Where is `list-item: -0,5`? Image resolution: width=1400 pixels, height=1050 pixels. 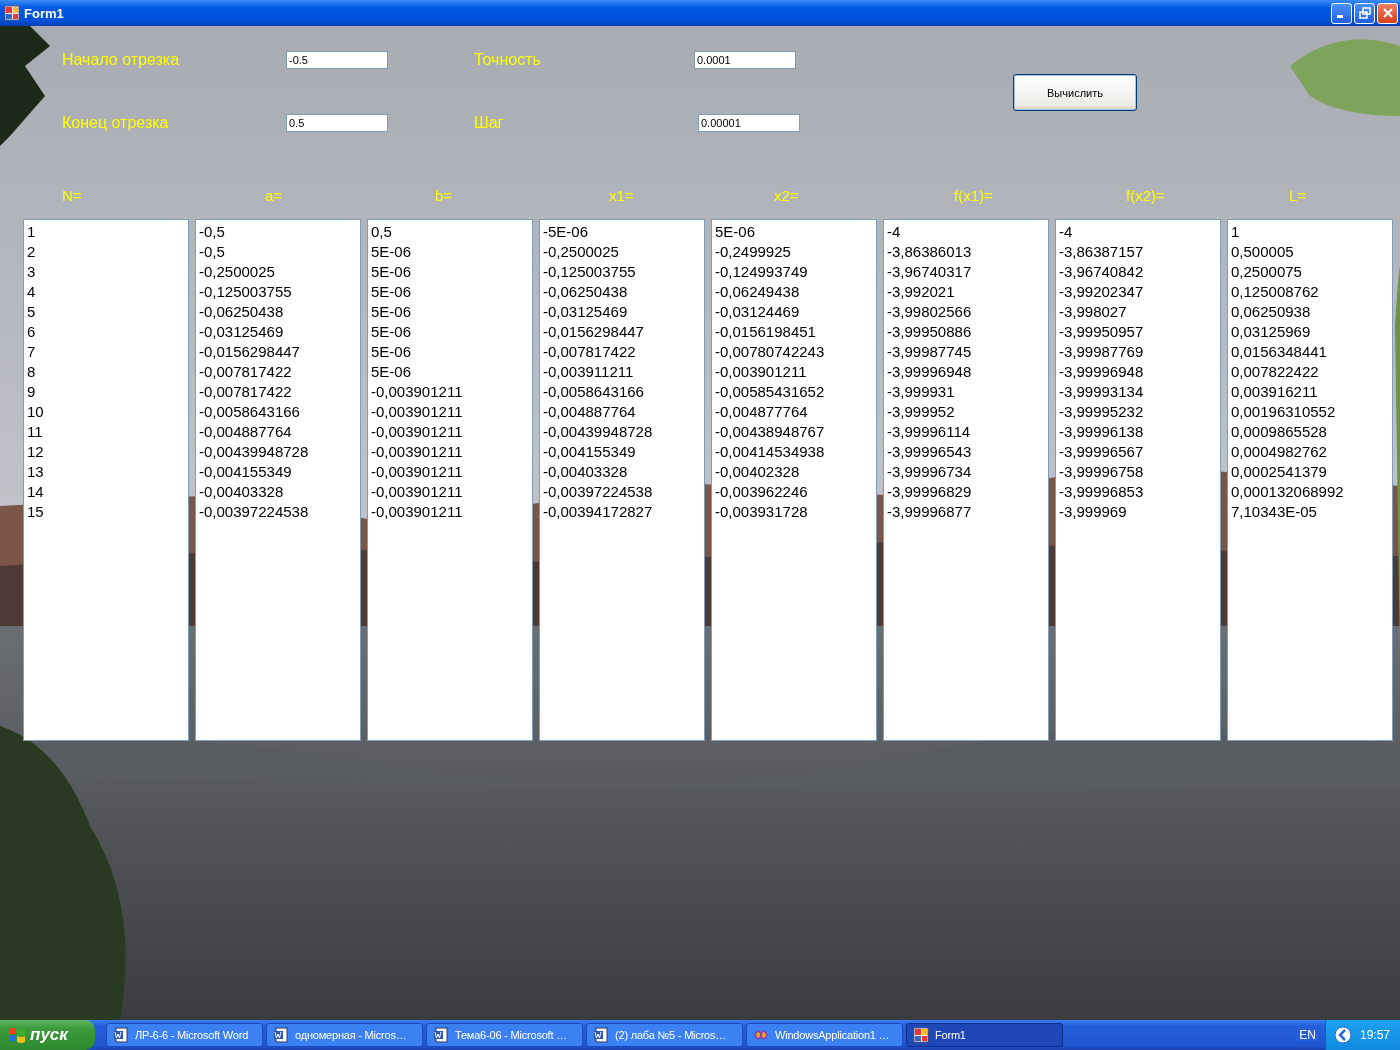 list-item: -0,5 is located at coordinates (278, 252).